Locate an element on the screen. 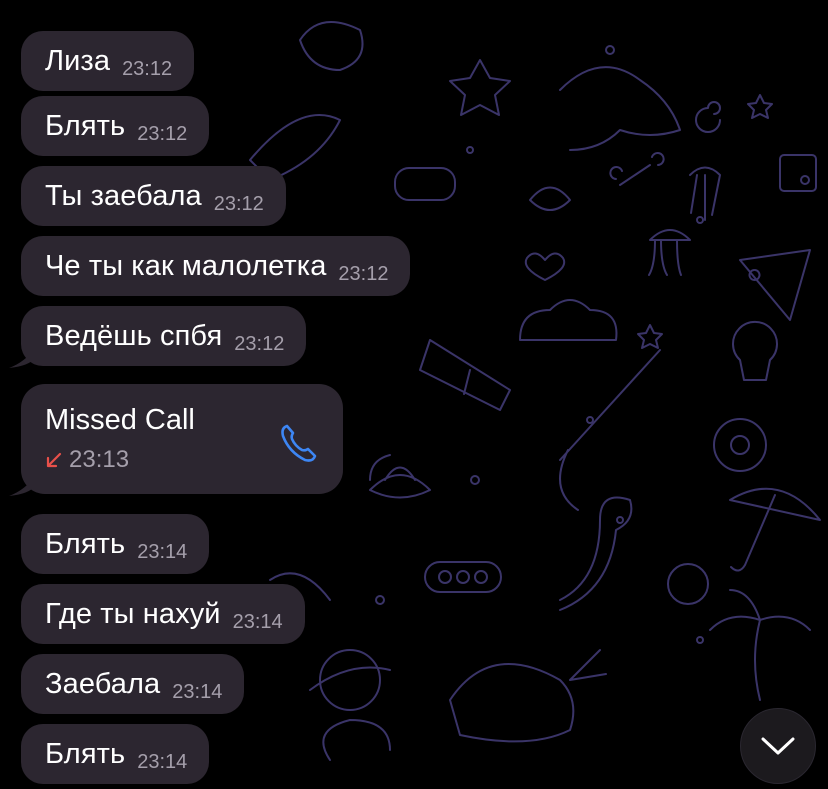 The width and height of the screenshot is (828, 789). message-bubble: Лиза 23:12 is located at coordinates (108, 61).